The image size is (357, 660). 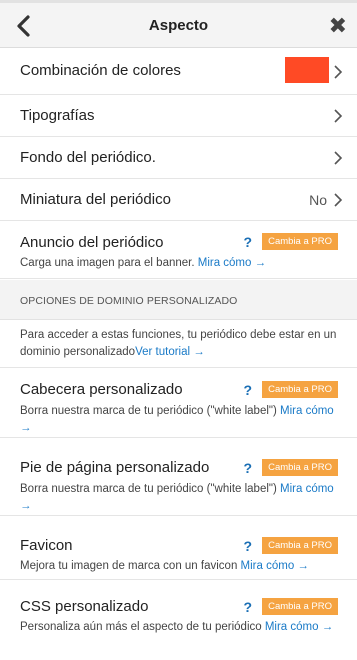 I want to click on row-label: Combinación de colores, so click(x=100, y=70).